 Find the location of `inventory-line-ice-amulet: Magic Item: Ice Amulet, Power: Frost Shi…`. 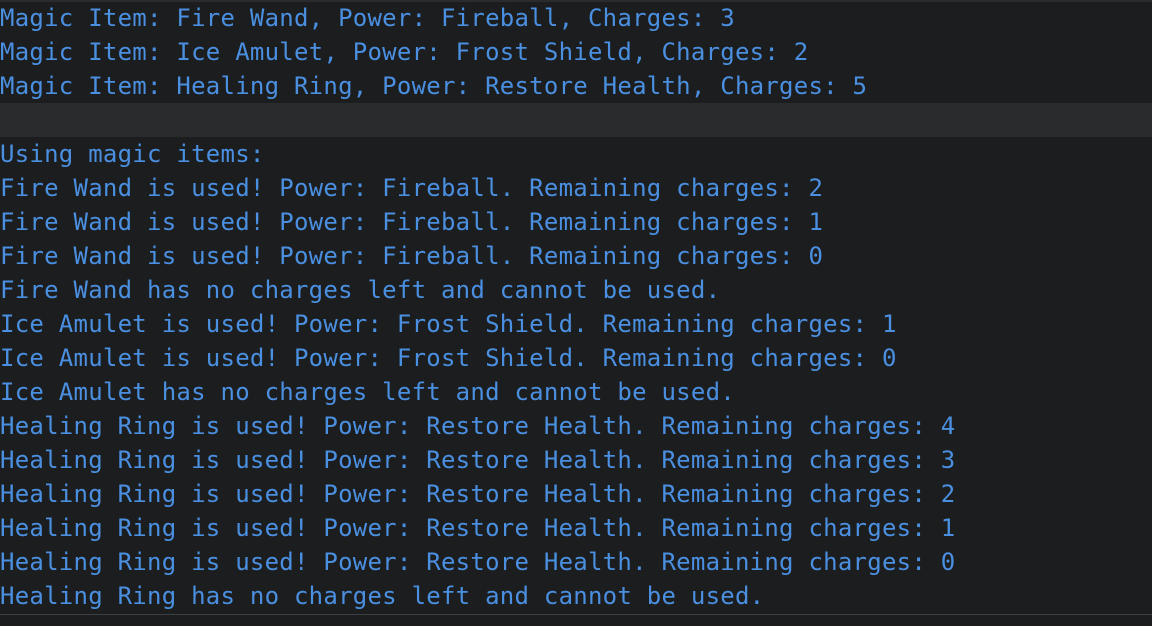

inventory-line-ice-amulet: Magic Item: Ice Amulet, Power: Frost Shi… is located at coordinates (404, 52).